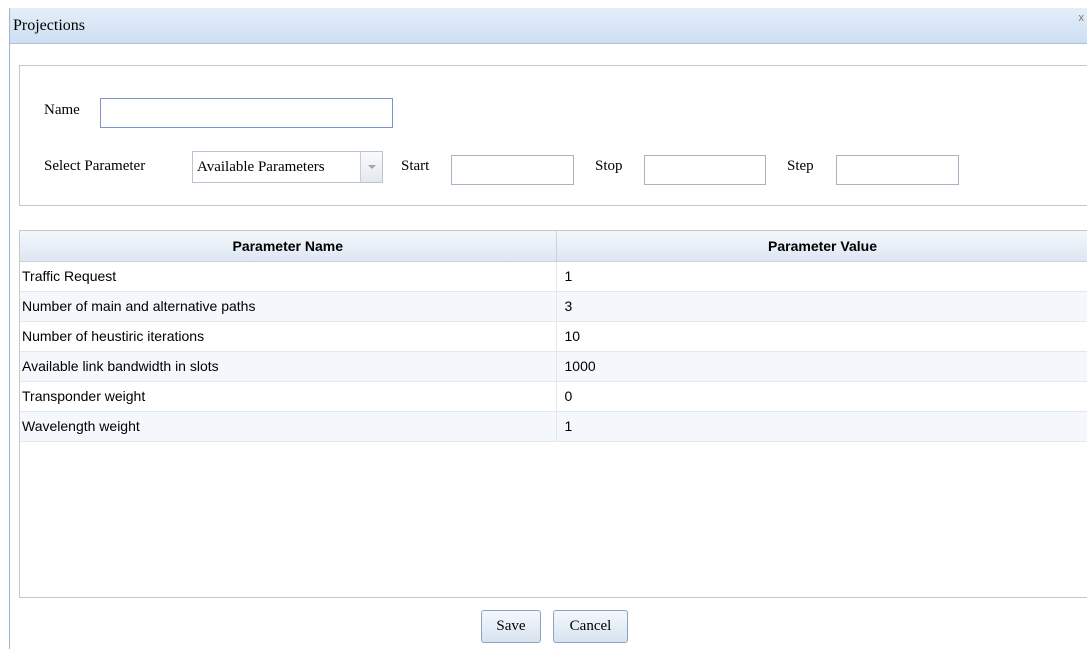 The height and width of the screenshot is (649, 1087). I want to click on name-input, so click(246, 113).